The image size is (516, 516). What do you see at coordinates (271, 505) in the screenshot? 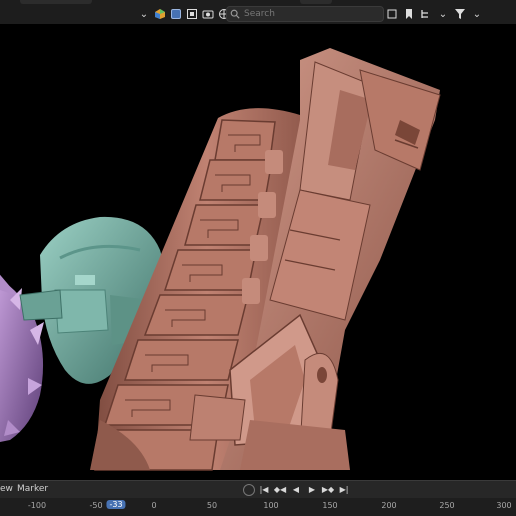
I see `ruler-tick: 100` at bounding box center [271, 505].